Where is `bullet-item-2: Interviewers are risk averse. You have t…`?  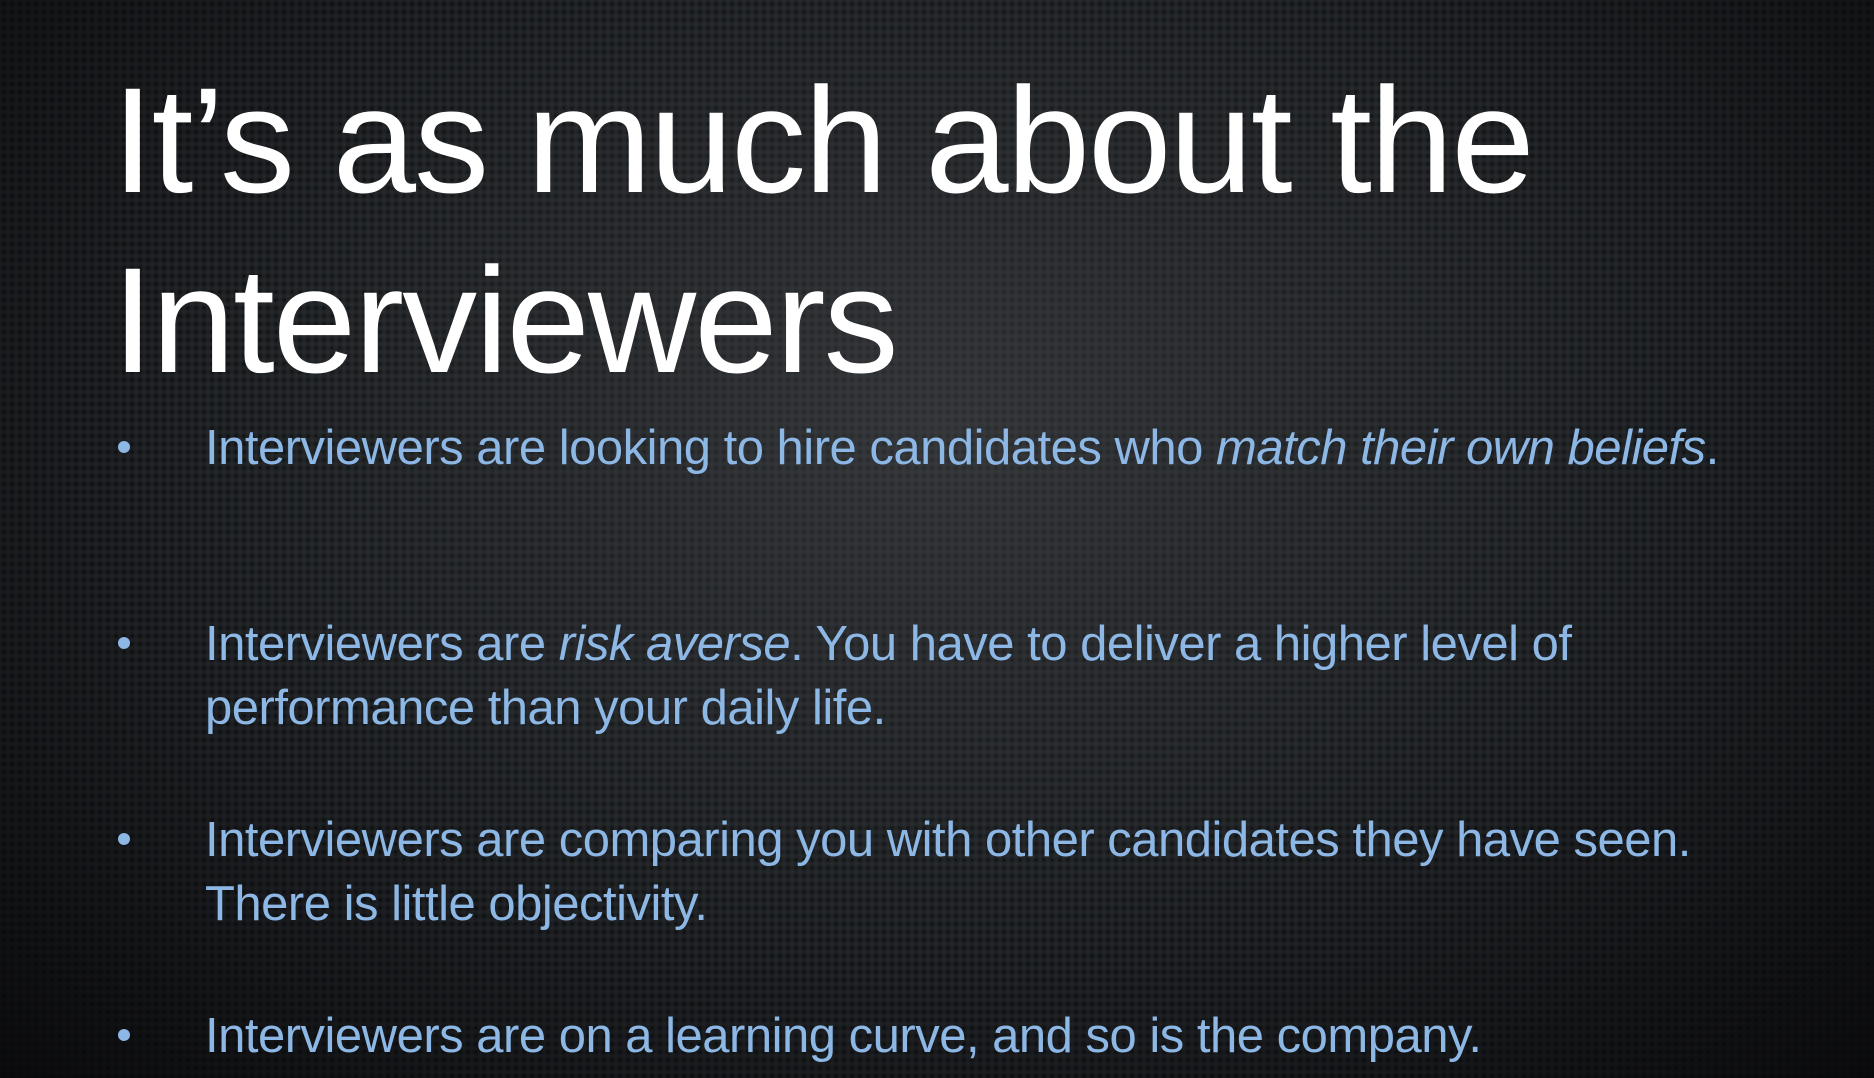 bullet-item-2: Interviewers are risk averse. You have t… is located at coordinates (941, 676).